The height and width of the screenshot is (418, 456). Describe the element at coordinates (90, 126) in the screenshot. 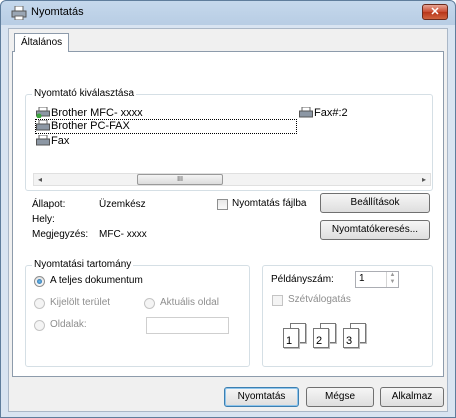

I see `printer-item-label: Brother PC-FAX` at that location.